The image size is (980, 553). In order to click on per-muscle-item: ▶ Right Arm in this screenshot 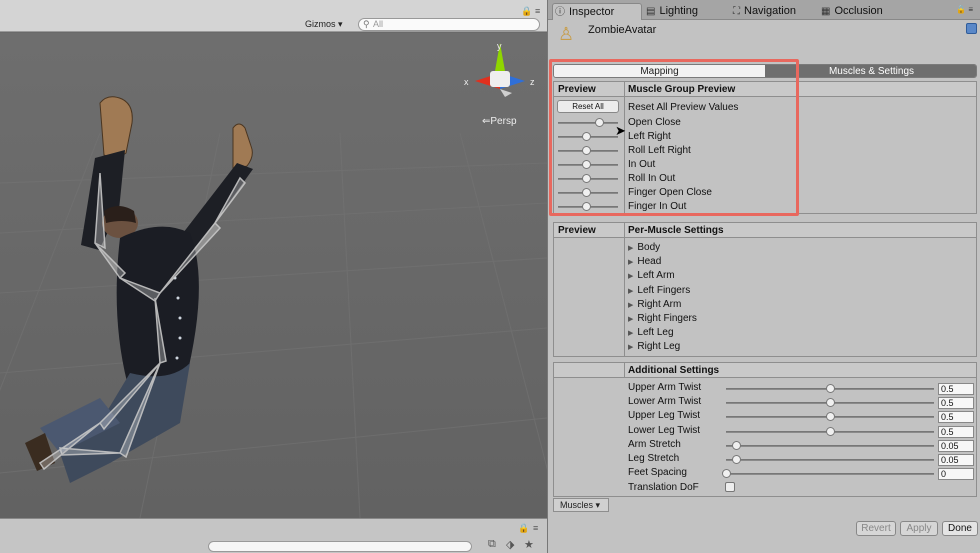, I will do `click(654, 304)`.